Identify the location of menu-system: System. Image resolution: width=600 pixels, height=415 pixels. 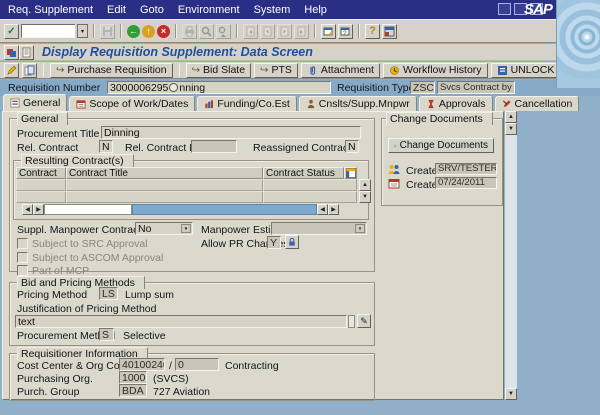
(272, 10).